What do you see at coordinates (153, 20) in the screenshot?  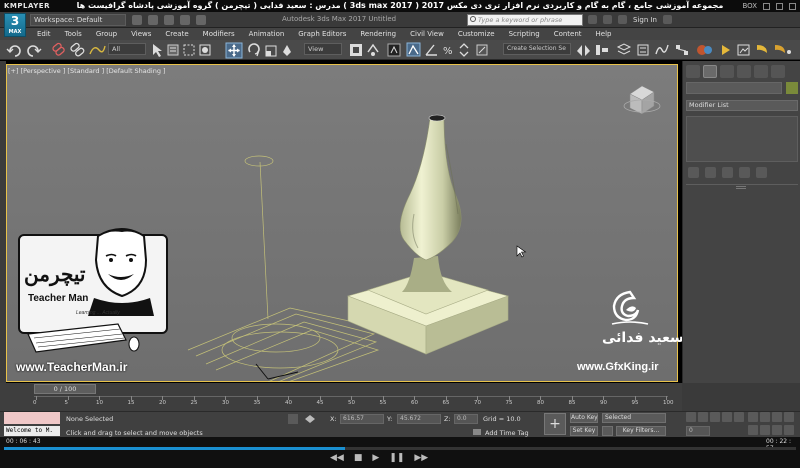 I see `open-file-icon` at bounding box center [153, 20].